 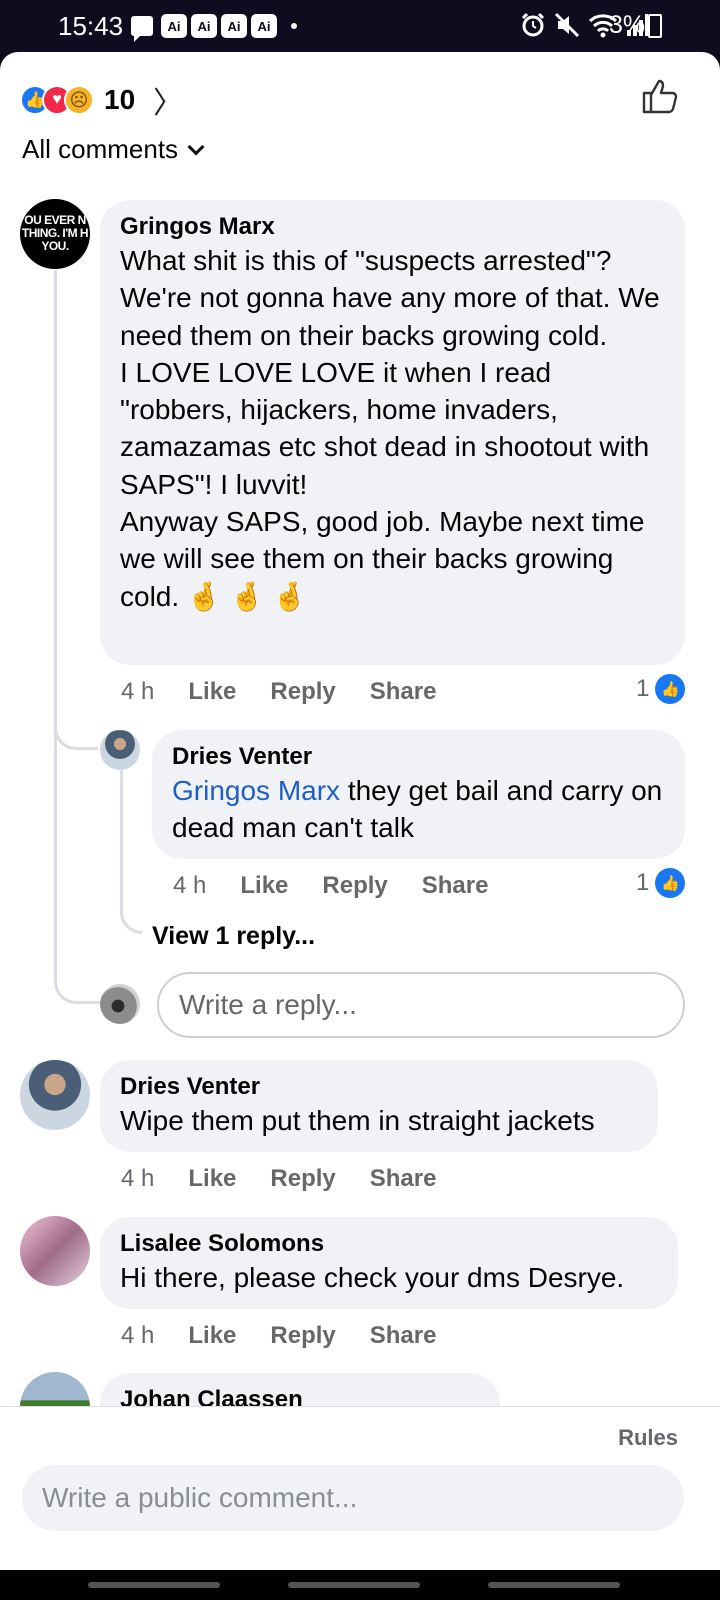 What do you see at coordinates (648, 1438) in the screenshot?
I see `rules-link: Rules` at bounding box center [648, 1438].